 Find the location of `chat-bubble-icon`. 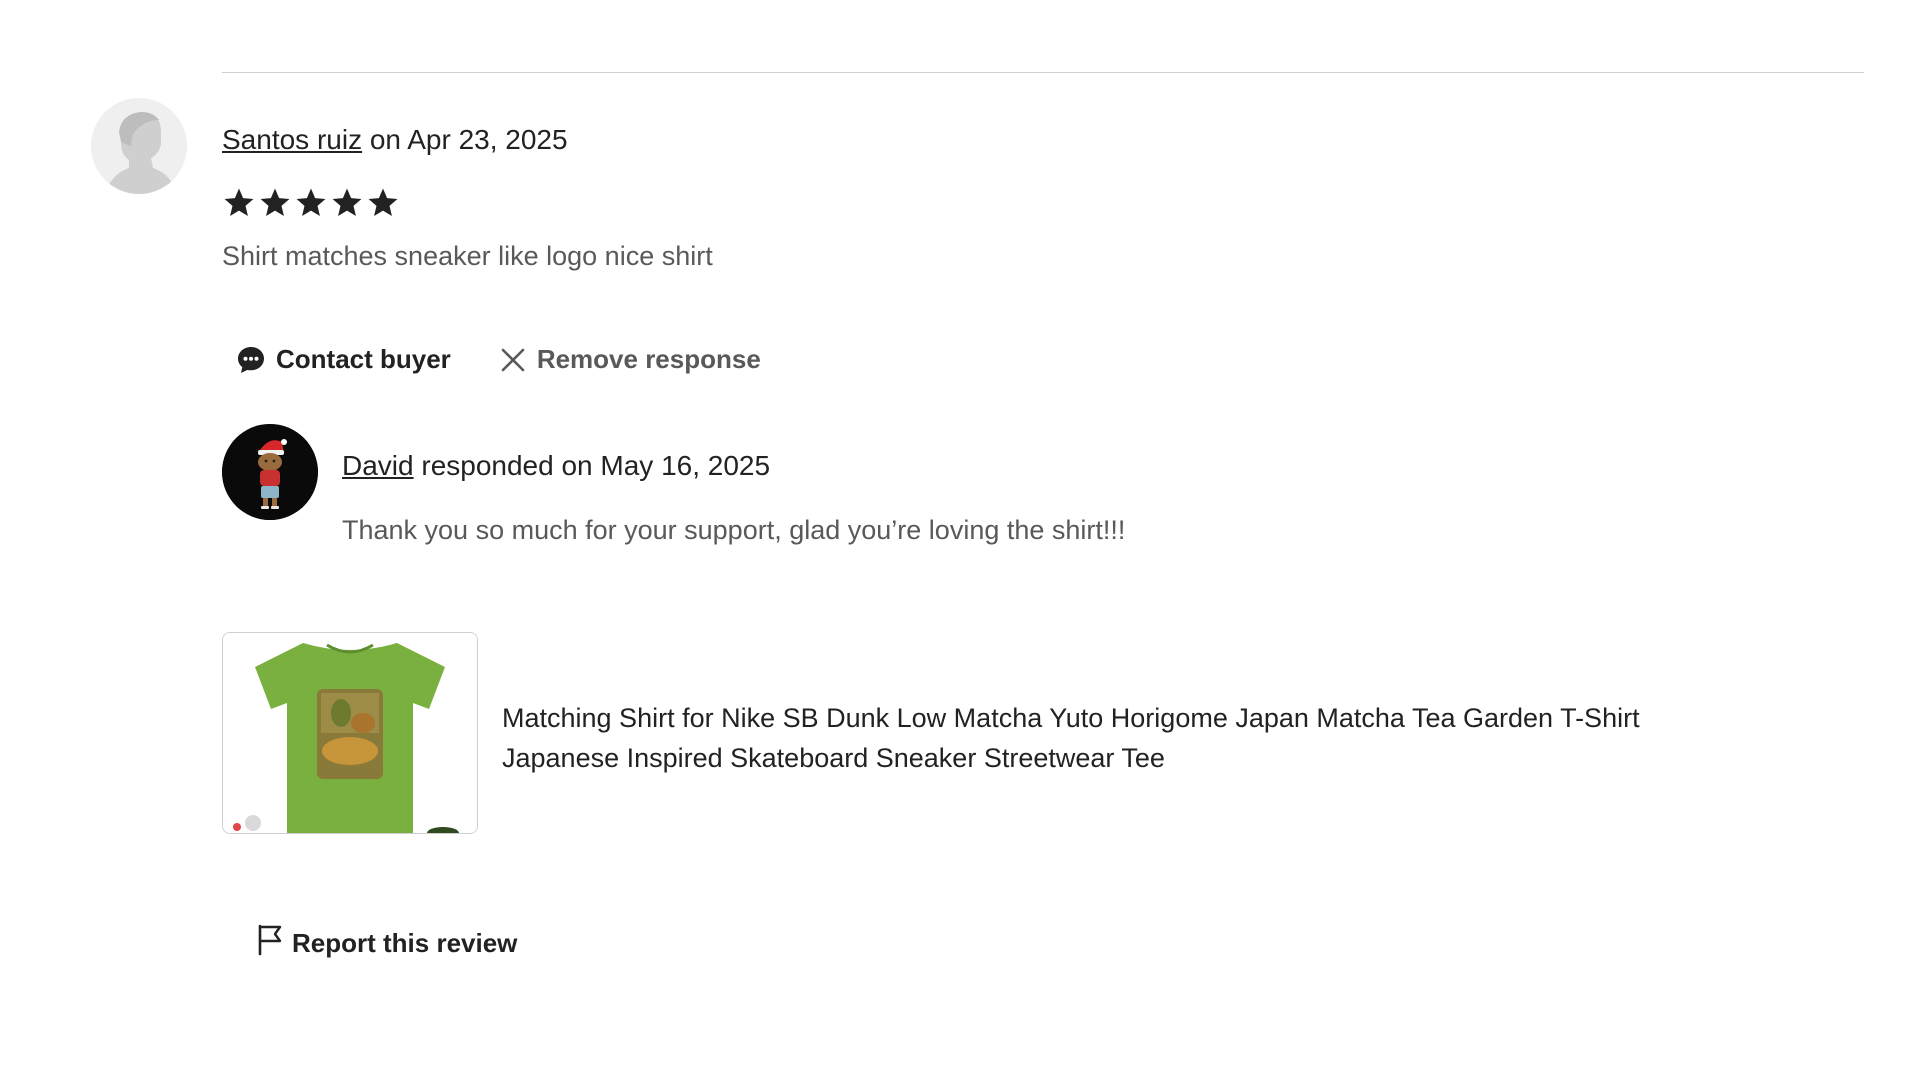

chat-bubble-icon is located at coordinates (251, 360).